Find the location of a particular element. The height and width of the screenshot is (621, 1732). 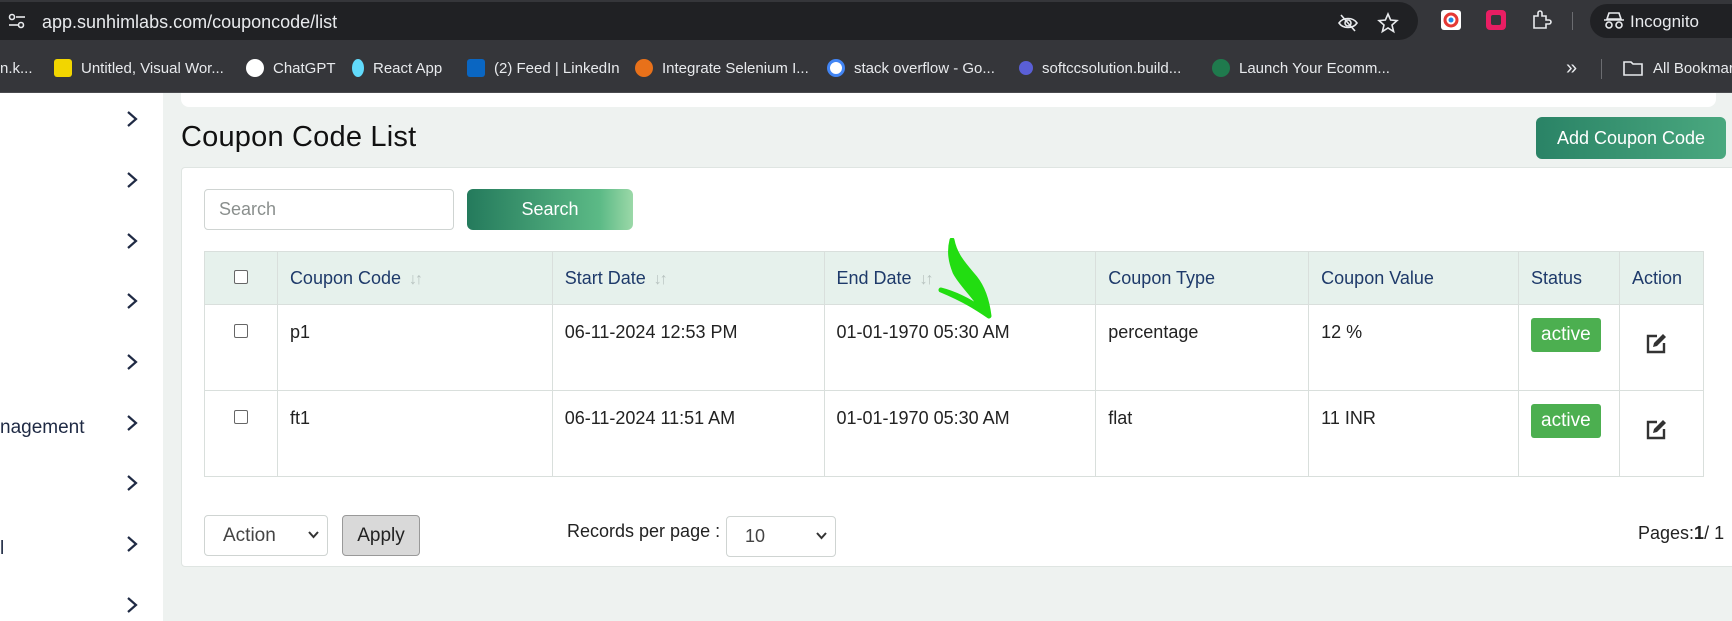

coupon-type-cell: flat is located at coordinates (1202, 433).